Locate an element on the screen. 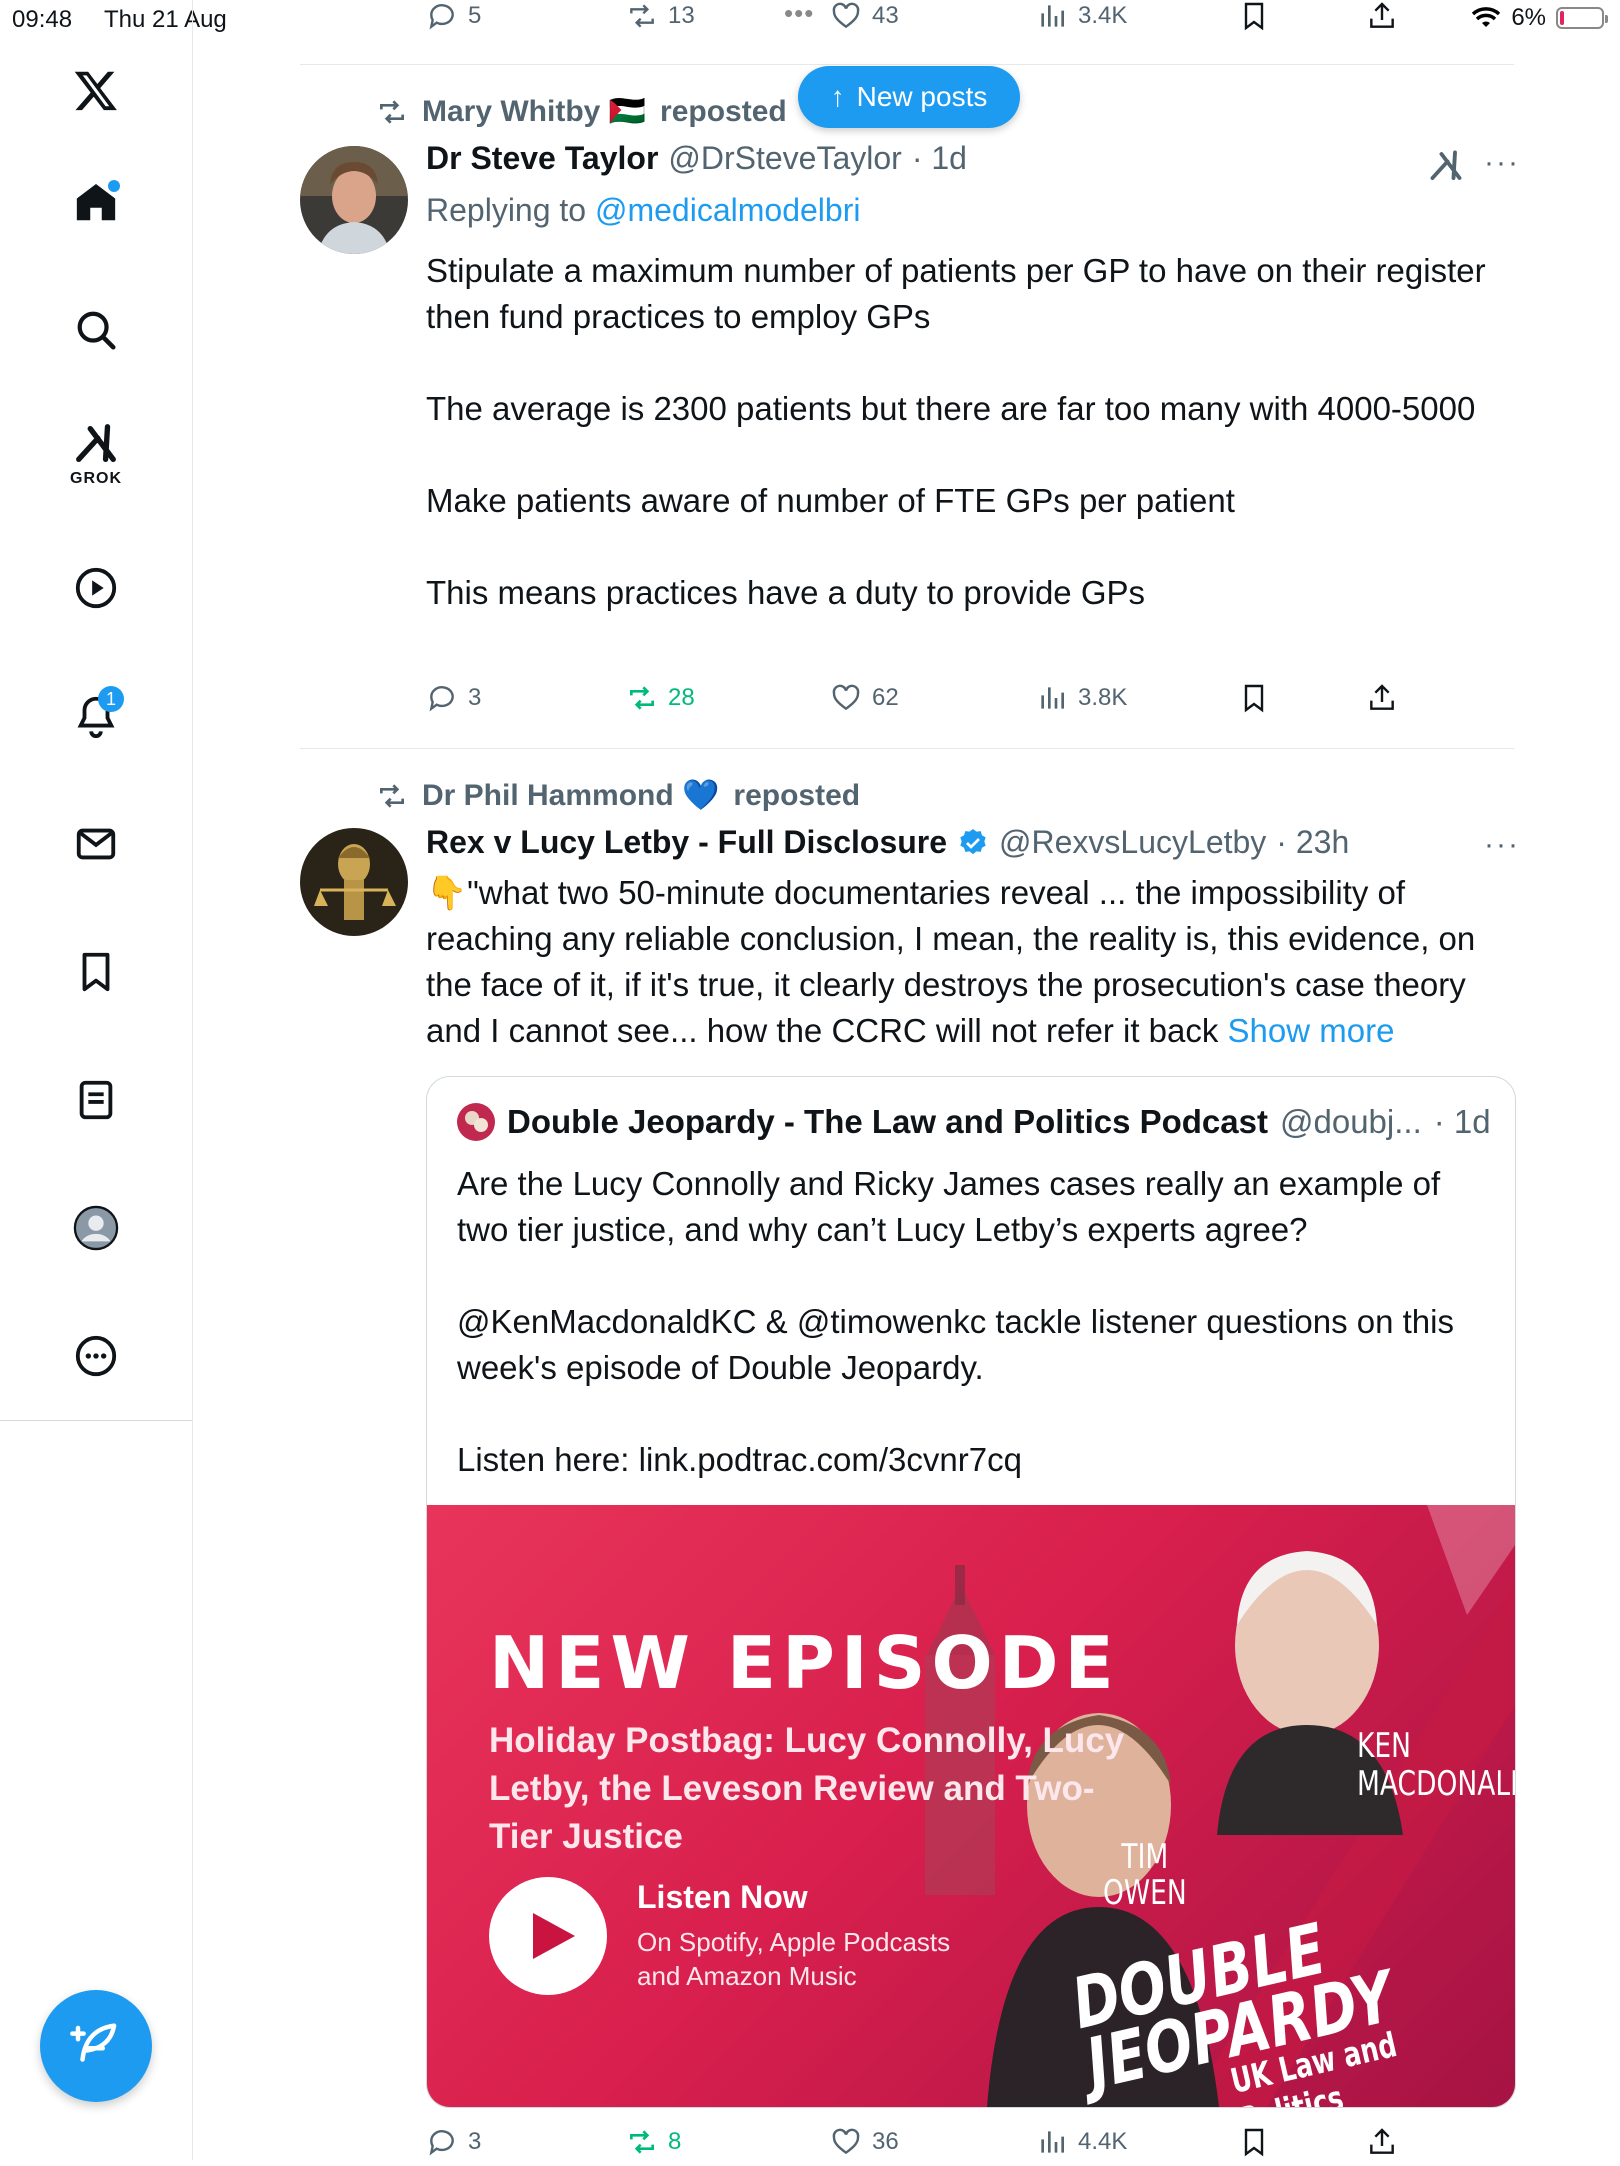  messages-envelope-icon is located at coordinates (96, 844).